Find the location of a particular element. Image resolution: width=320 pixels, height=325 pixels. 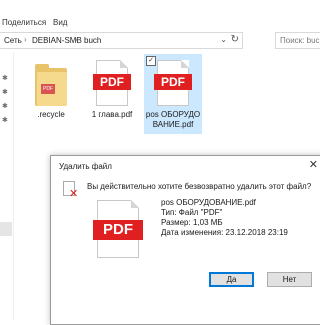

nav-selected-item is located at coordinates (6, 229).